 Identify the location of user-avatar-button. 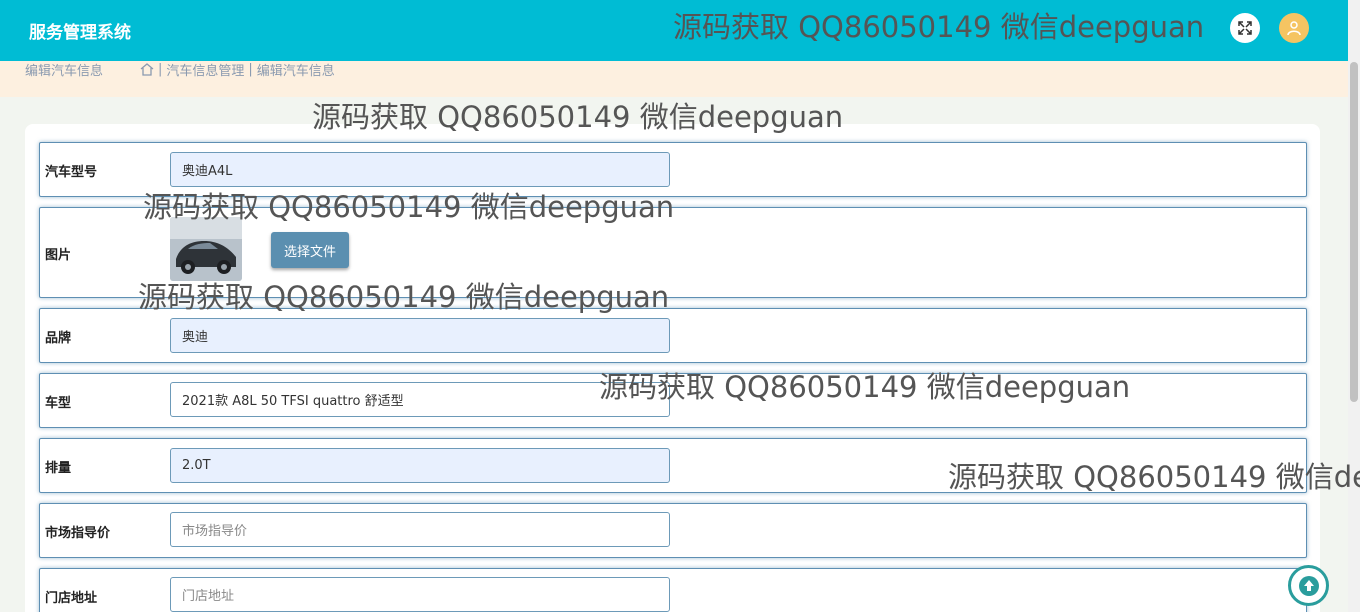
(1294, 28).